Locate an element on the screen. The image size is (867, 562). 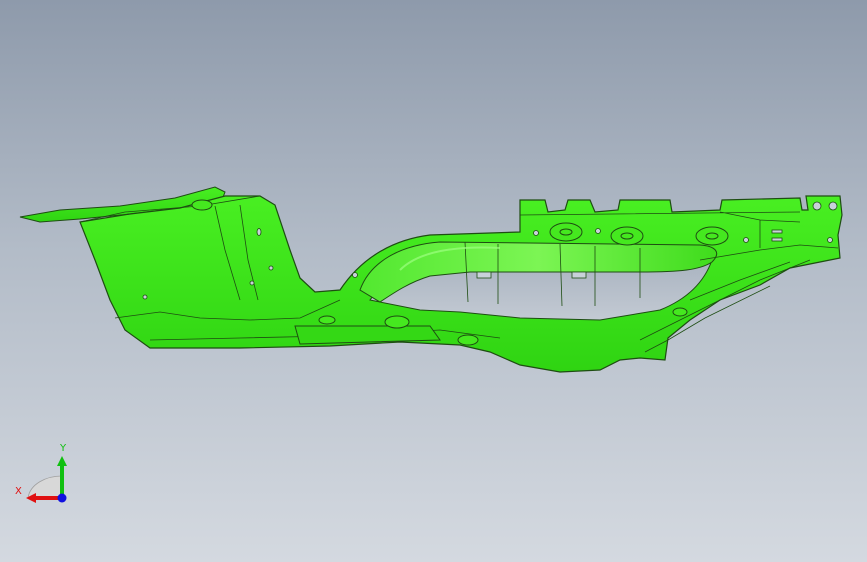
z-axis-icon is located at coordinates (62, 498).